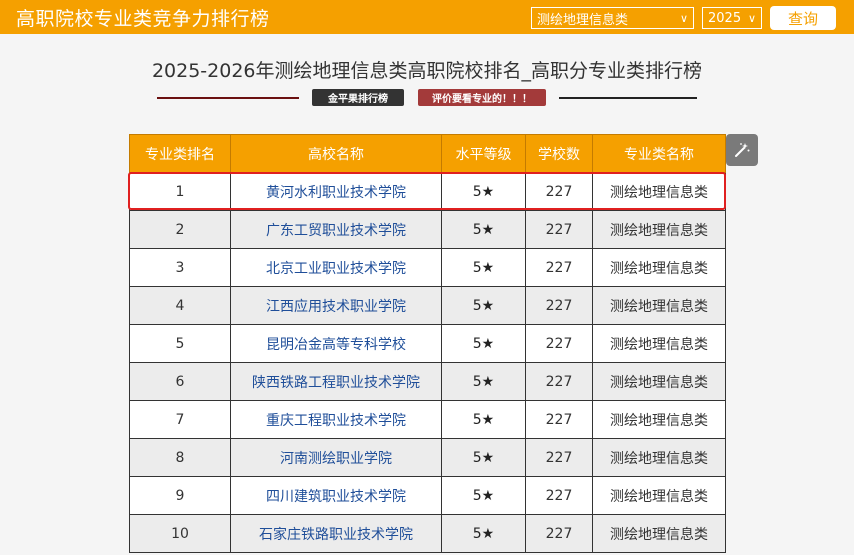 The width and height of the screenshot is (854, 555). I want to click on year-select: 2025 ∨, so click(732, 18).